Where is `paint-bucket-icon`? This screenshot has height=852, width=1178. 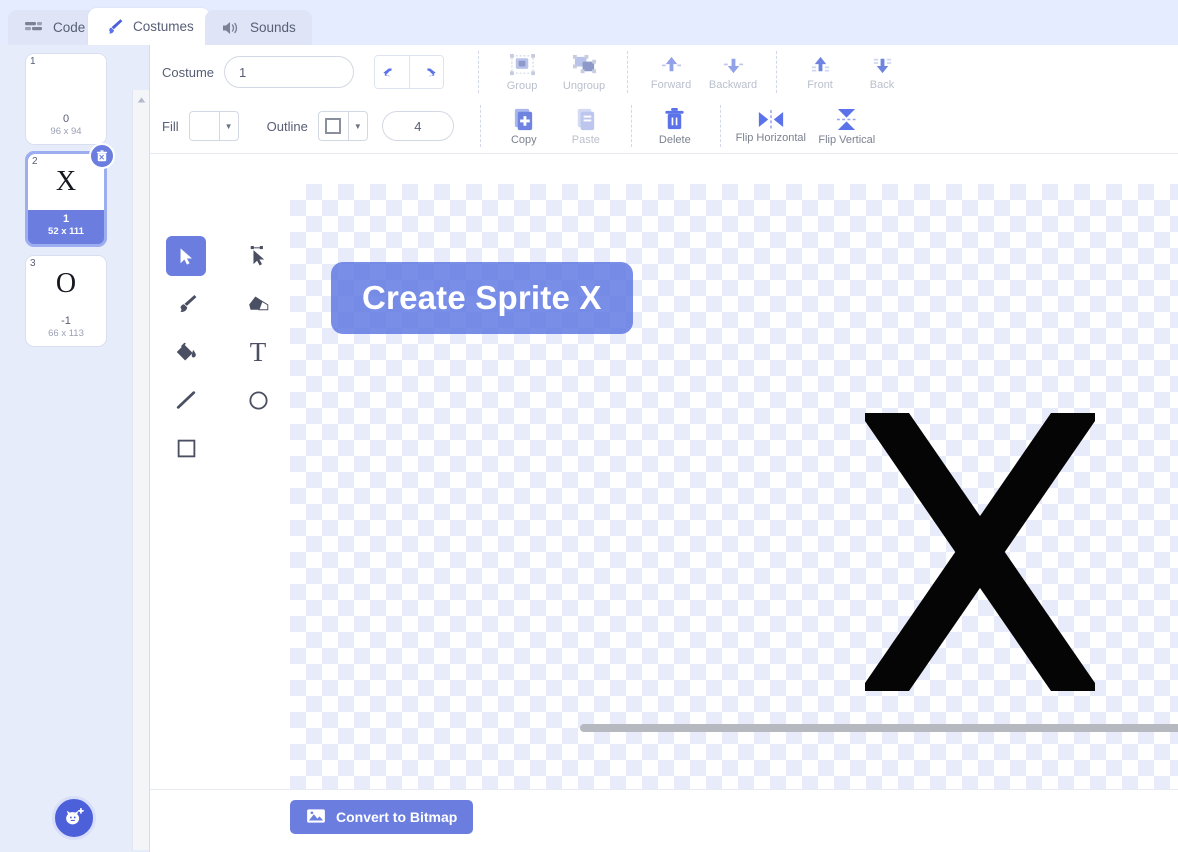 paint-bucket-icon is located at coordinates (186, 351).